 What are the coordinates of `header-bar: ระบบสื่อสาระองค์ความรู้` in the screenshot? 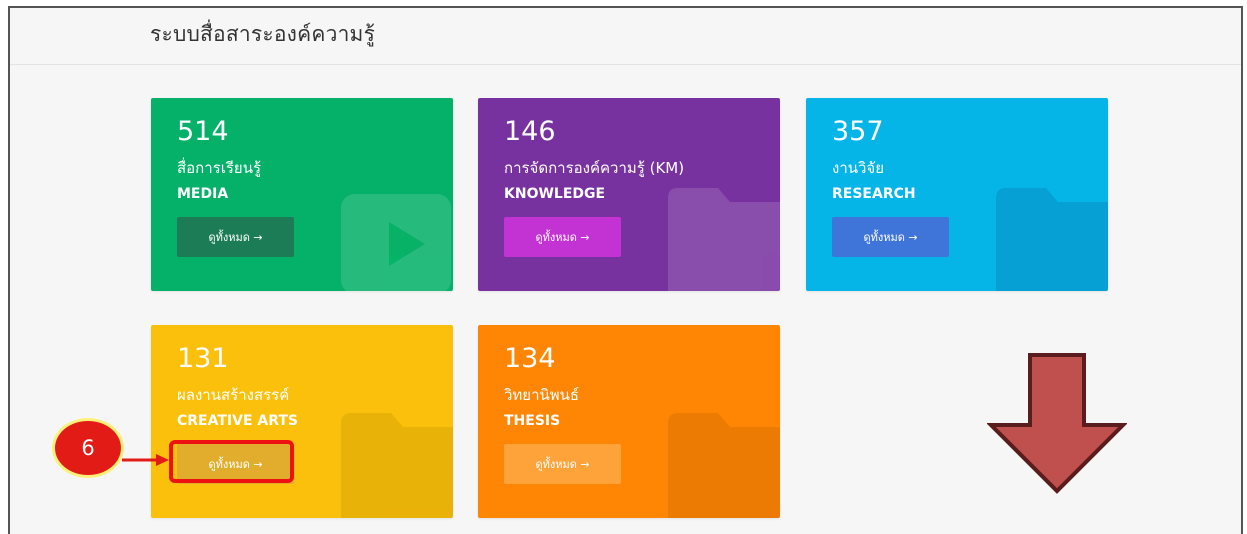 It's located at (625, 36).